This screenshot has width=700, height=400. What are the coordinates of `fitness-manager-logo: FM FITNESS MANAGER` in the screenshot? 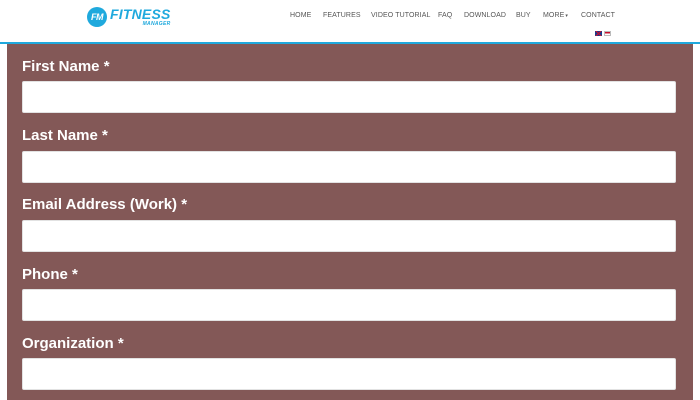 It's located at (129, 17).